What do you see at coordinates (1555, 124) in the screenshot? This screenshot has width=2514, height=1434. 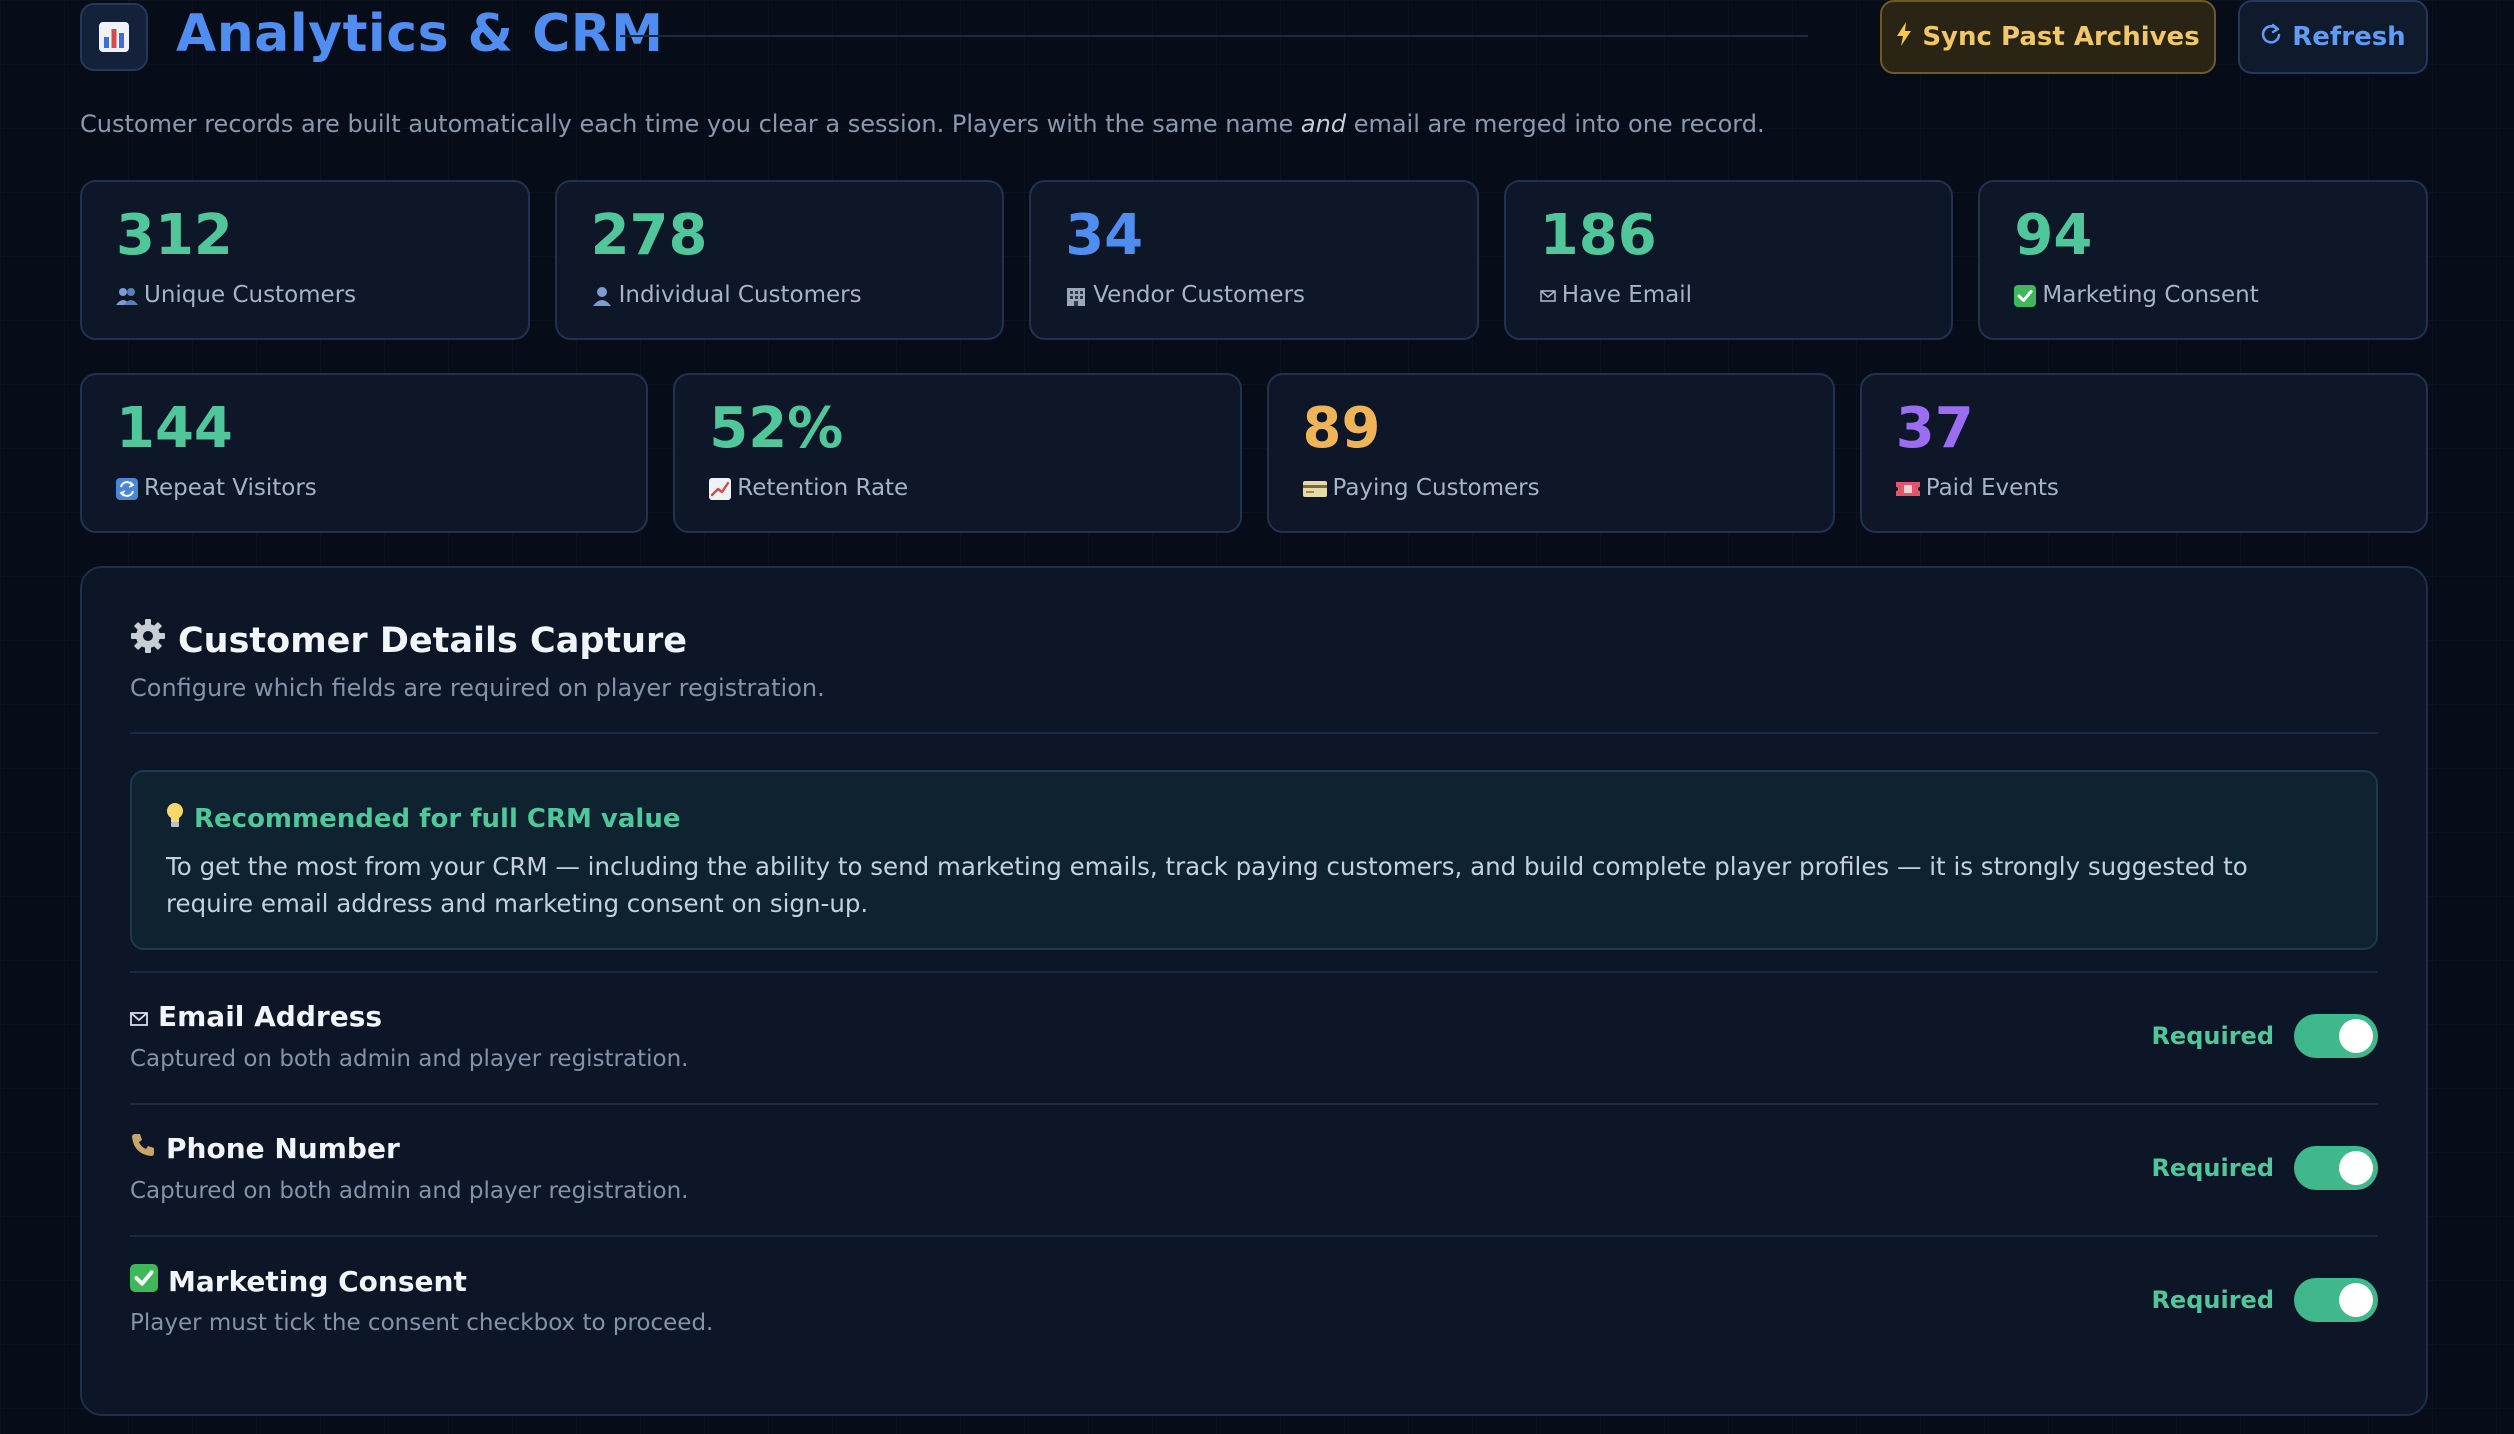 I see `description-text-2: email are merged into one record.` at bounding box center [1555, 124].